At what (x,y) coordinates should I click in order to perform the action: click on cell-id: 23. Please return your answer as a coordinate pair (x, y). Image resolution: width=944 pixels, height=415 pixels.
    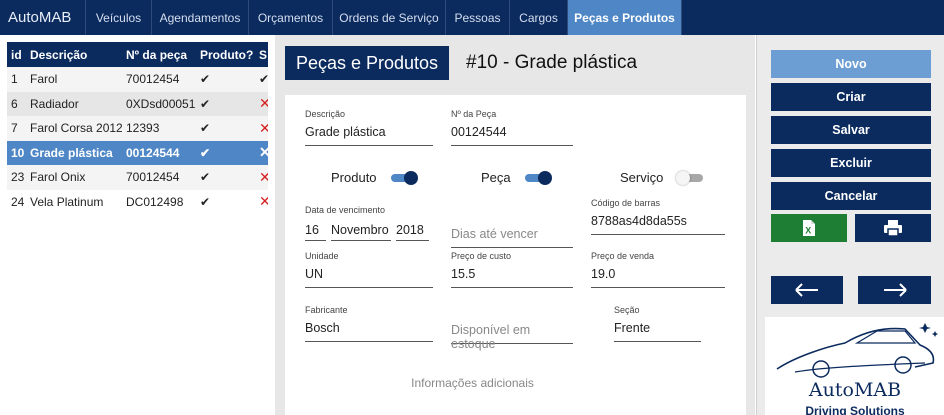
    Looking at the image, I should click on (16, 177).